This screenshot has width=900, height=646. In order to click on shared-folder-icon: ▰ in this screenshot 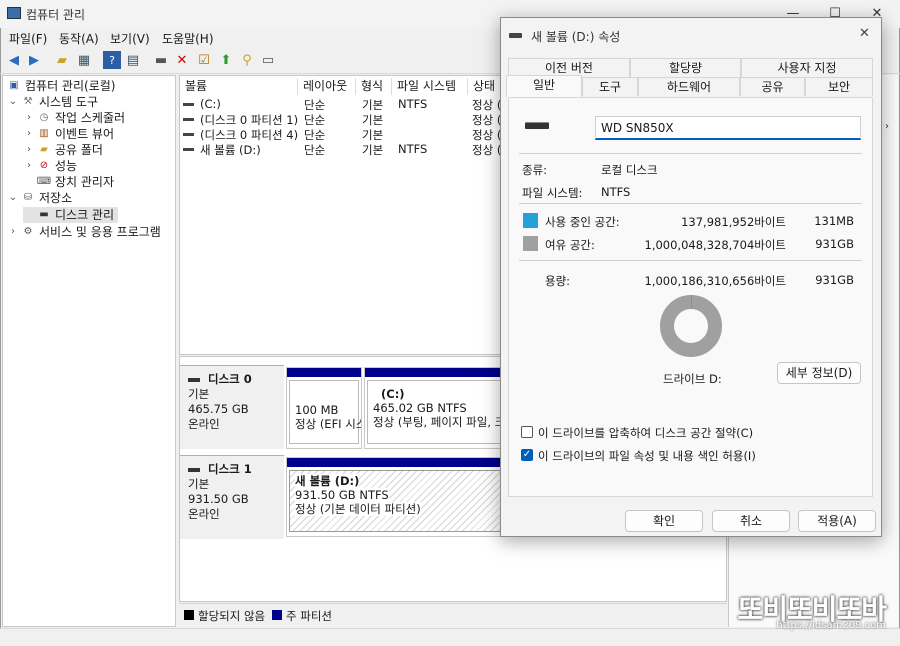, I will do `click(44, 149)`.